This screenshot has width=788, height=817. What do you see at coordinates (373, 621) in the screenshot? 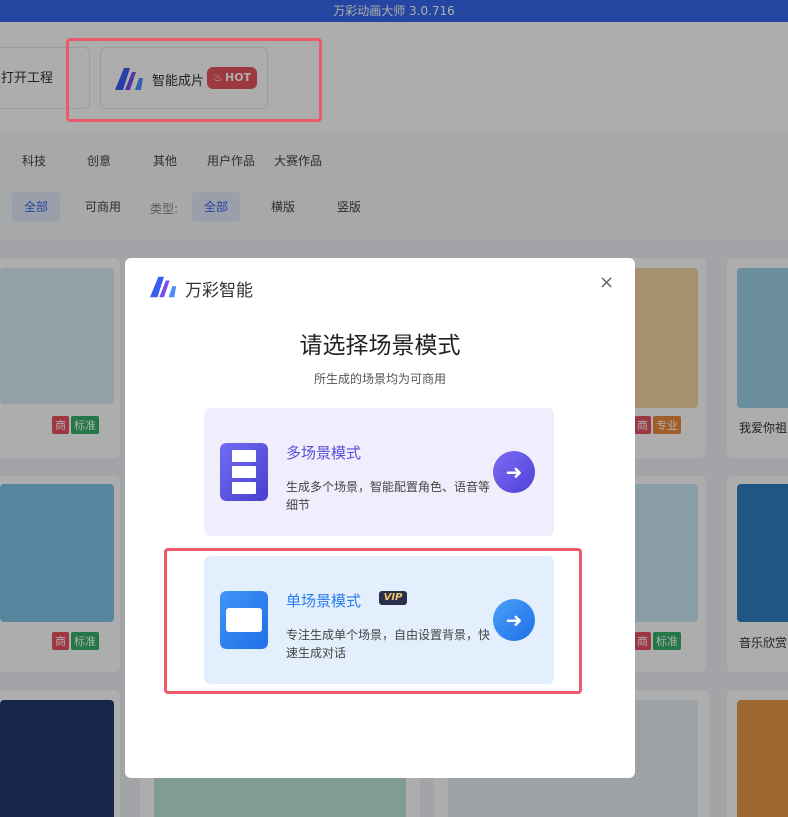
I see `highlight-single-scene` at bounding box center [373, 621].